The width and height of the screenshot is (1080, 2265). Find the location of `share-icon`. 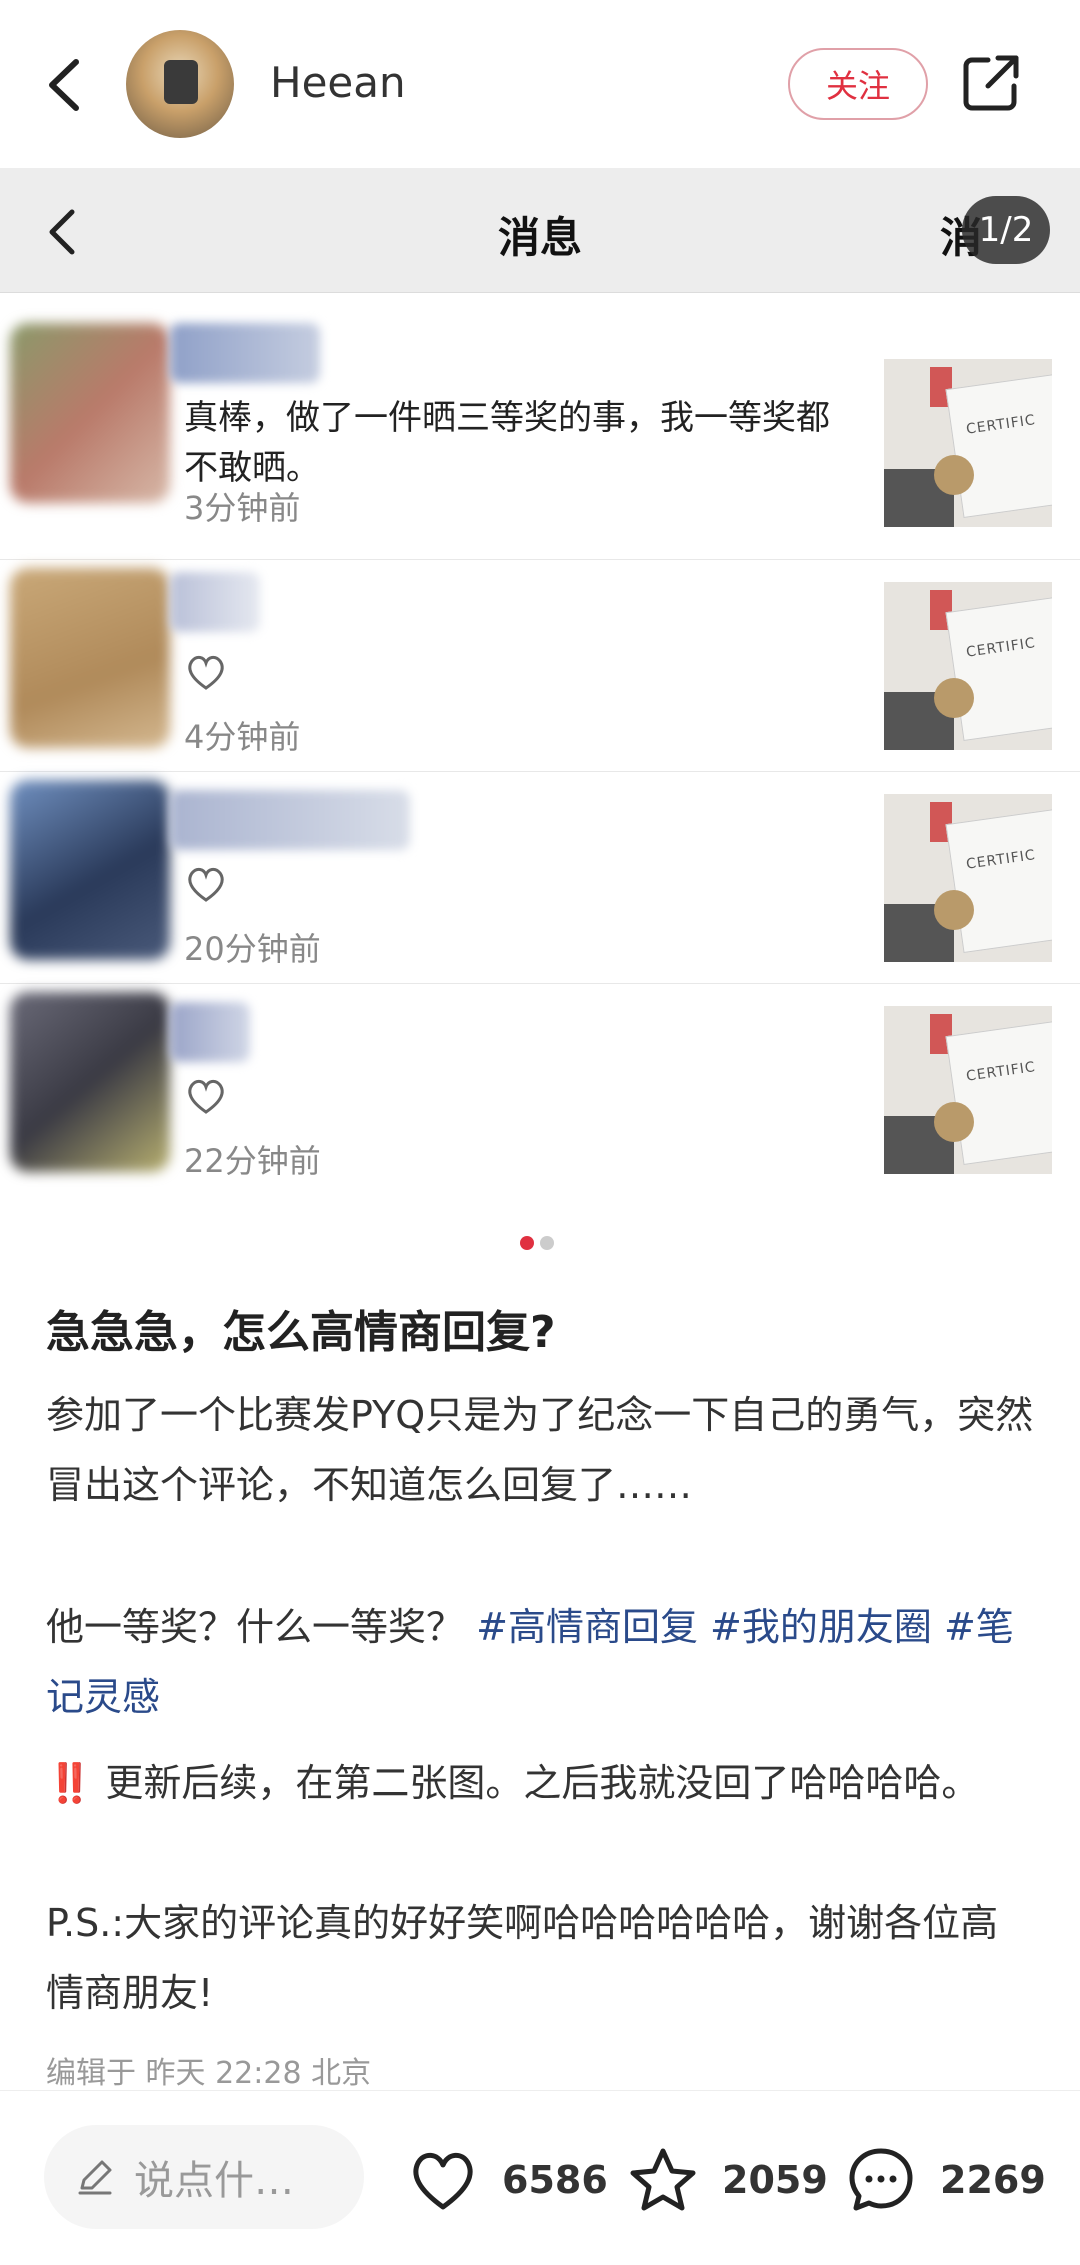

share-icon is located at coordinates (991, 83).